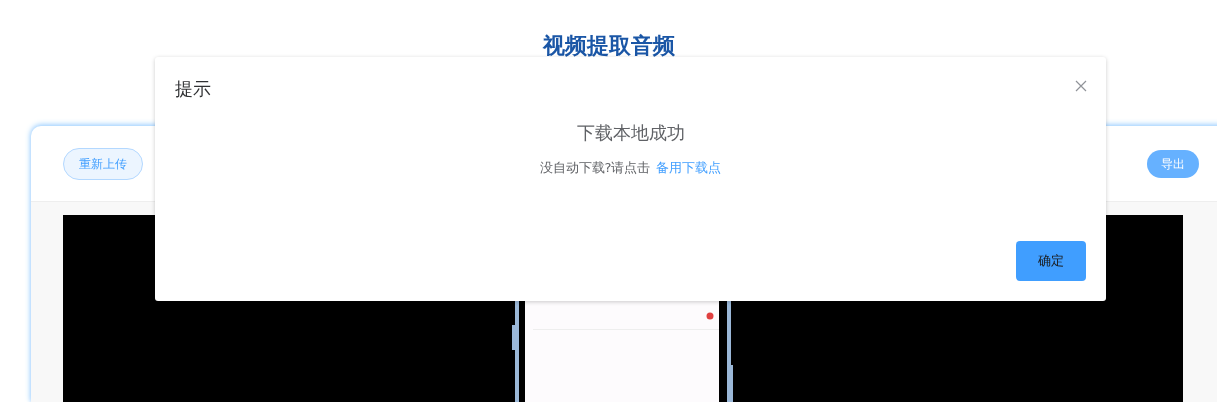 This screenshot has height=402, width=1217. Describe the element at coordinates (1173, 164) in the screenshot. I see `export-button: 导出` at that location.